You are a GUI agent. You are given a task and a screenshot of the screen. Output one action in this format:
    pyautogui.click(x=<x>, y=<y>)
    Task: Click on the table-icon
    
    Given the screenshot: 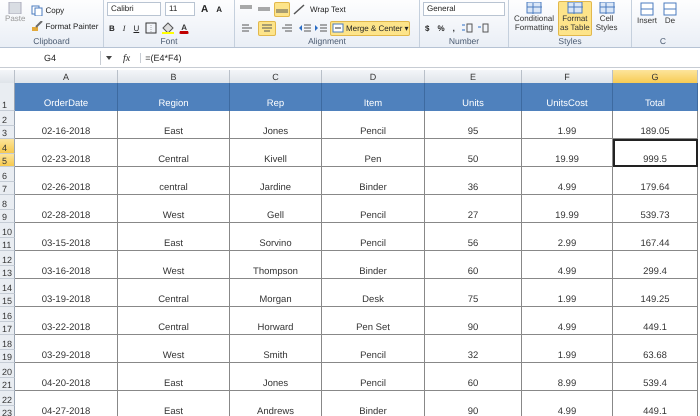 What is the action you would take?
    pyautogui.click(x=534, y=8)
    